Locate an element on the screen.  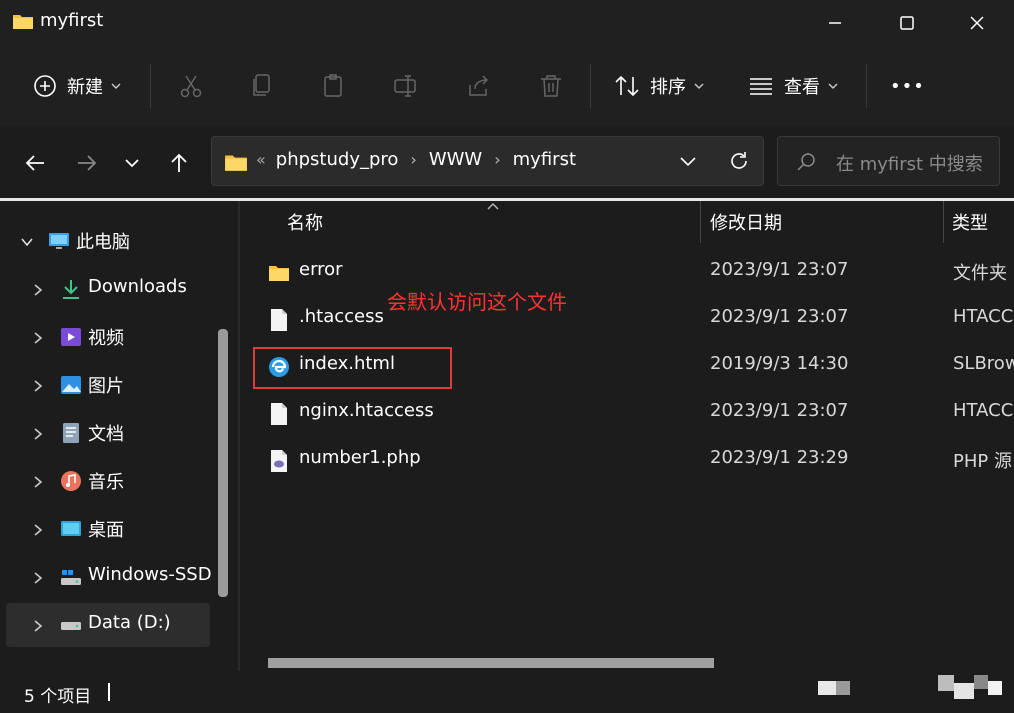
breadcrumb-item: myfirst is located at coordinates (544, 159).